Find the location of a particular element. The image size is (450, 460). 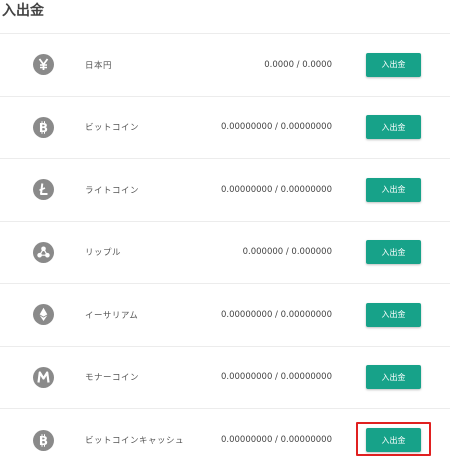

currency-name: 日本円 is located at coordinates (99, 65).